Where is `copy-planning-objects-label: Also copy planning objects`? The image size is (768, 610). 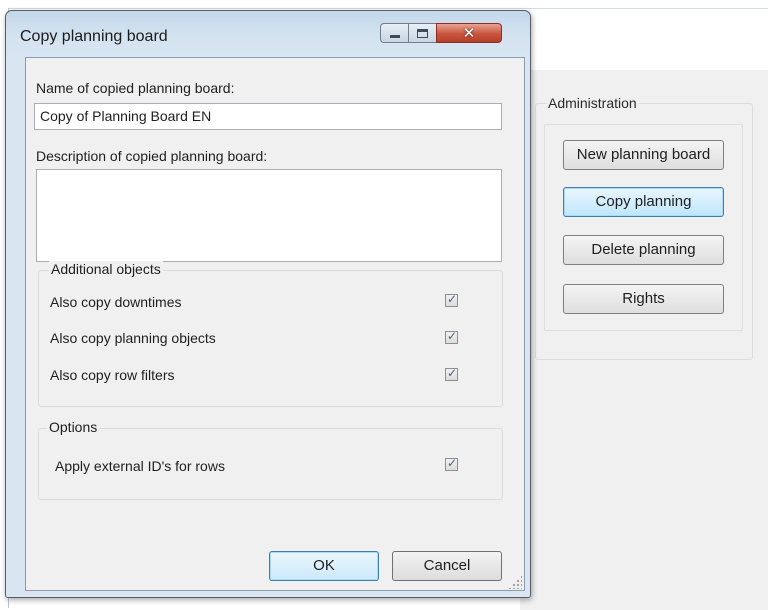
copy-planning-objects-label: Also copy planning objects is located at coordinates (133, 338).